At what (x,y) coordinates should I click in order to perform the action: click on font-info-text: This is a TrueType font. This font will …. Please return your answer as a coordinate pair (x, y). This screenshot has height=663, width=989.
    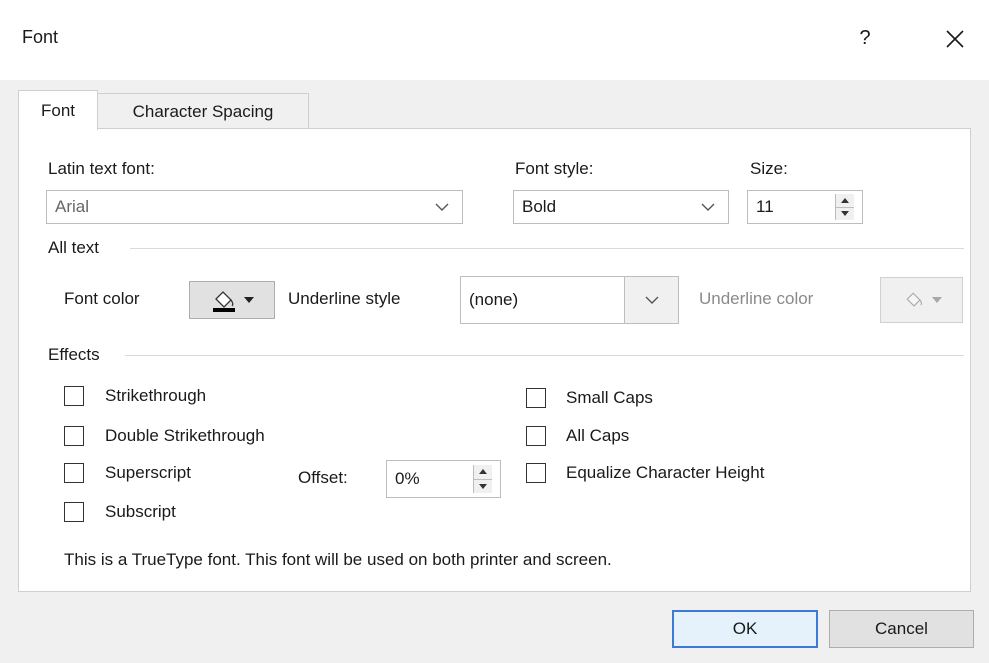
    Looking at the image, I should click on (338, 559).